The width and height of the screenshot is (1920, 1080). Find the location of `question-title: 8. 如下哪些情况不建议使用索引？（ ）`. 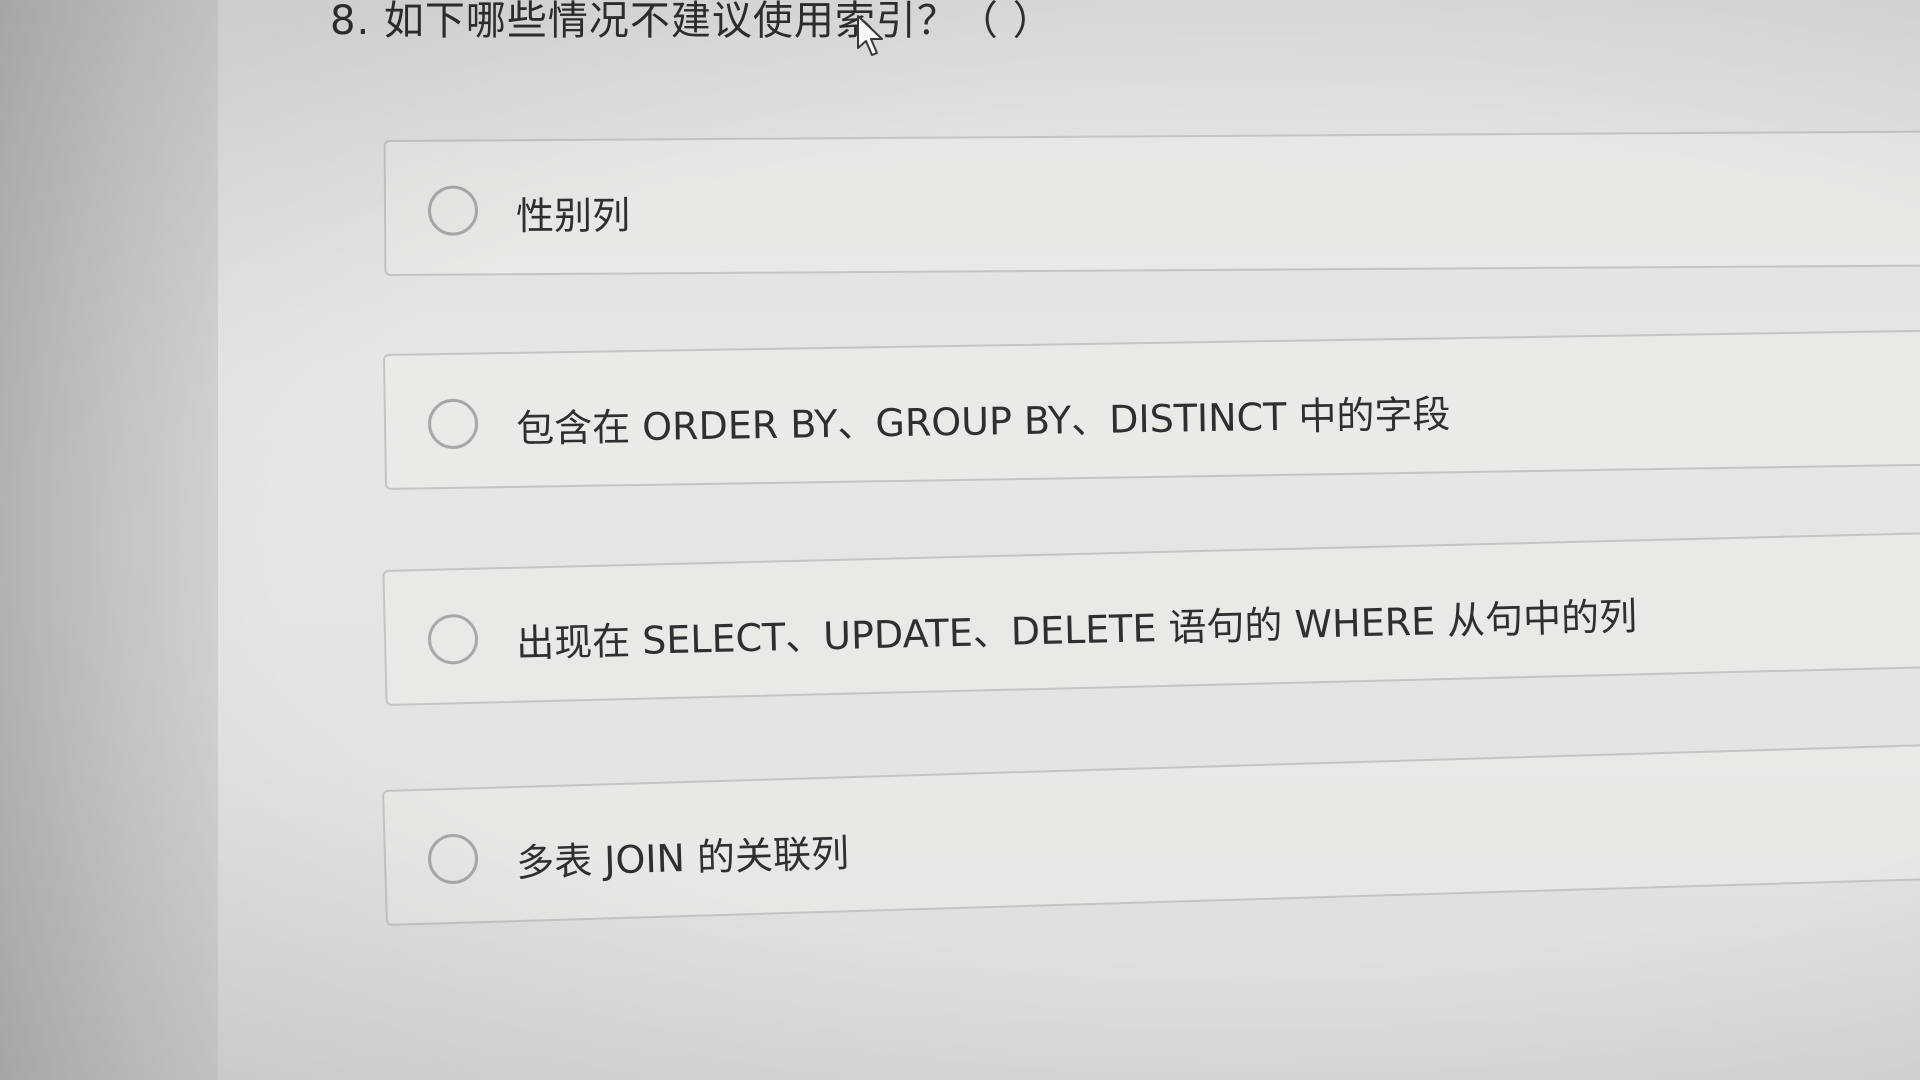

question-title: 8. 如下哪些情况不建议使用索引？（ ） is located at coordinates (692, 22).